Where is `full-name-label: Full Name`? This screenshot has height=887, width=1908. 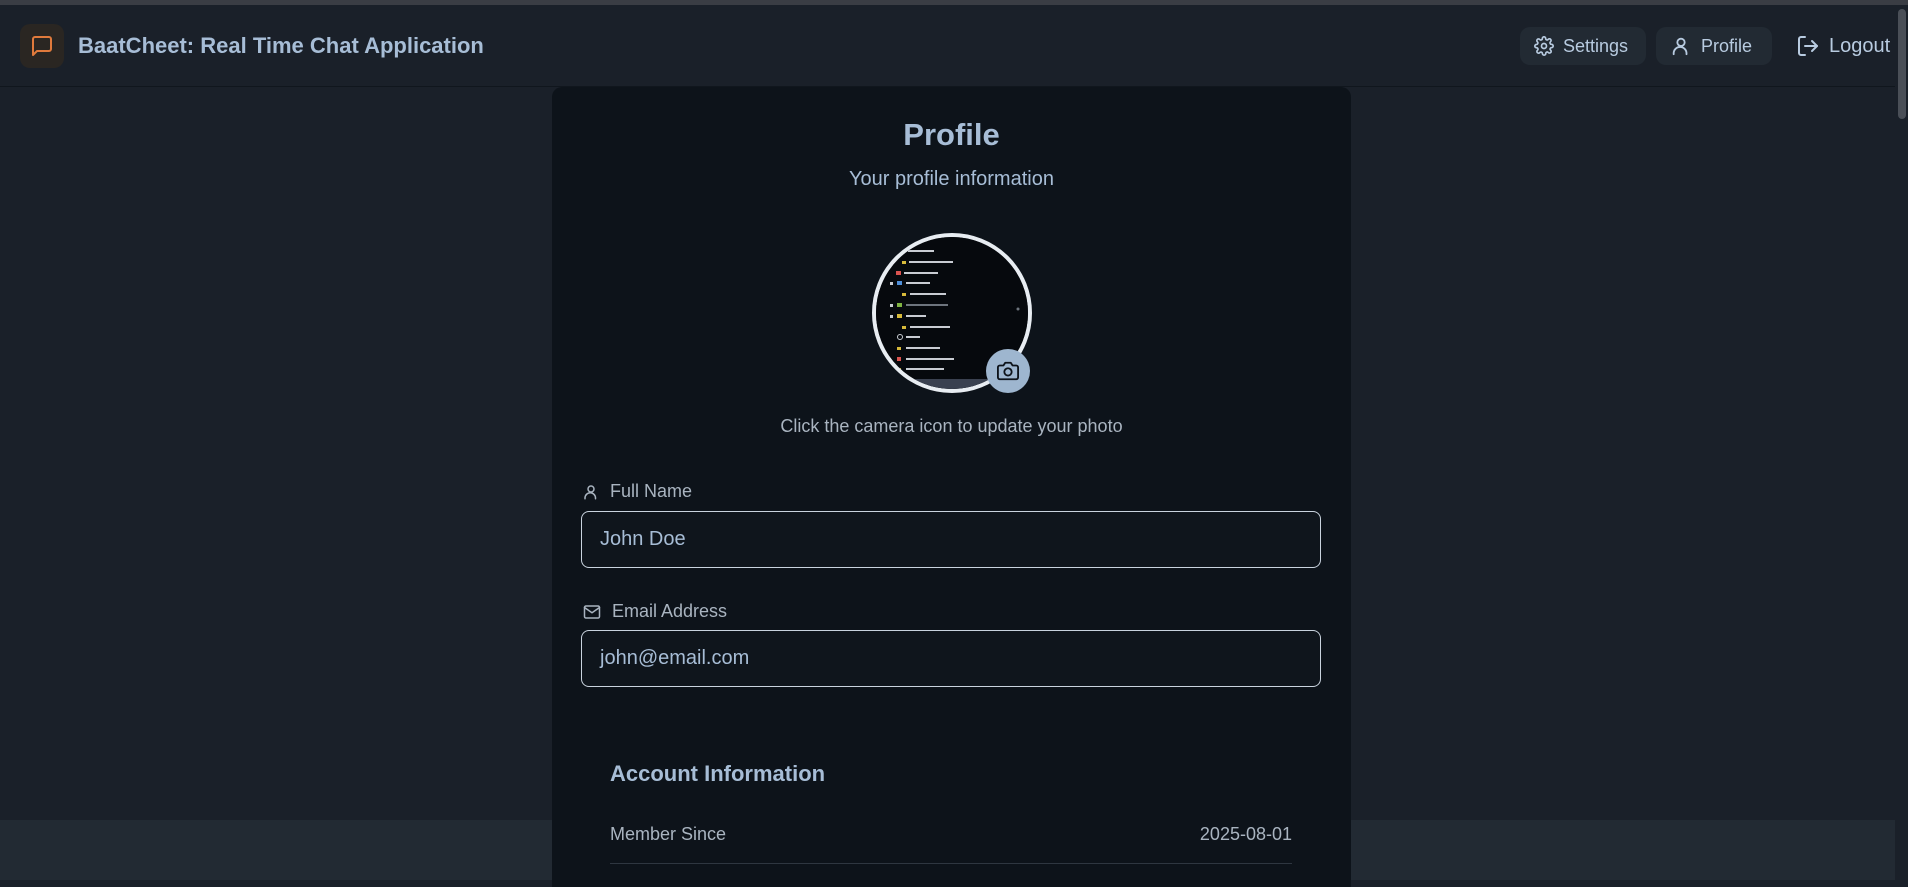
full-name-label: Full Name is located at coordinates (637, 491).